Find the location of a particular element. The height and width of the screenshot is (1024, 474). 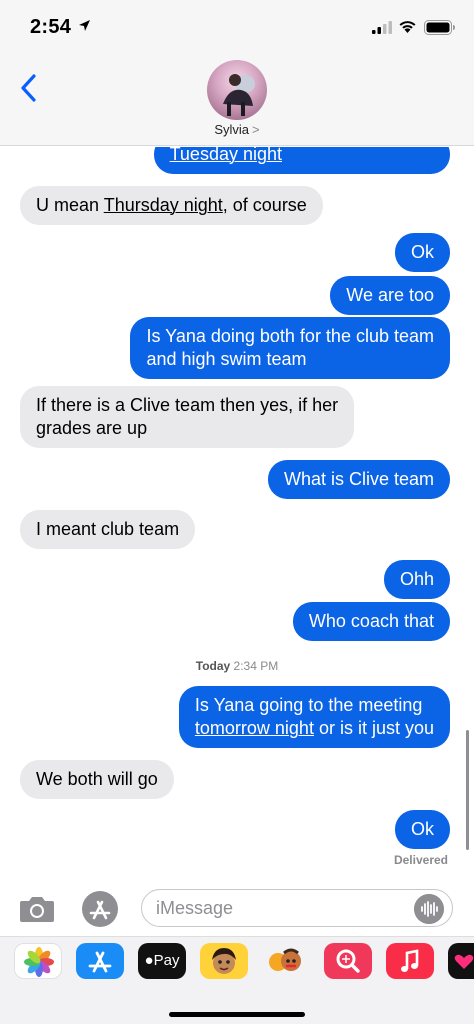

message-text: Who coach that is located at coordinates (371, 621).